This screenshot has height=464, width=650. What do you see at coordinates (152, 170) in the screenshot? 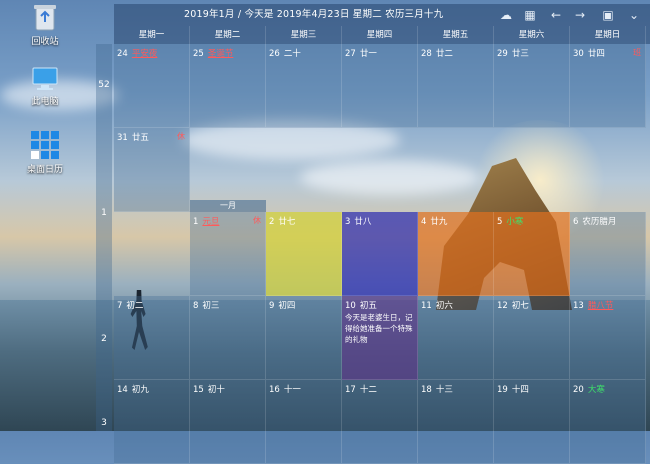
I see `day-cell: 31 廿五 休` at bounding box center [152, 170].